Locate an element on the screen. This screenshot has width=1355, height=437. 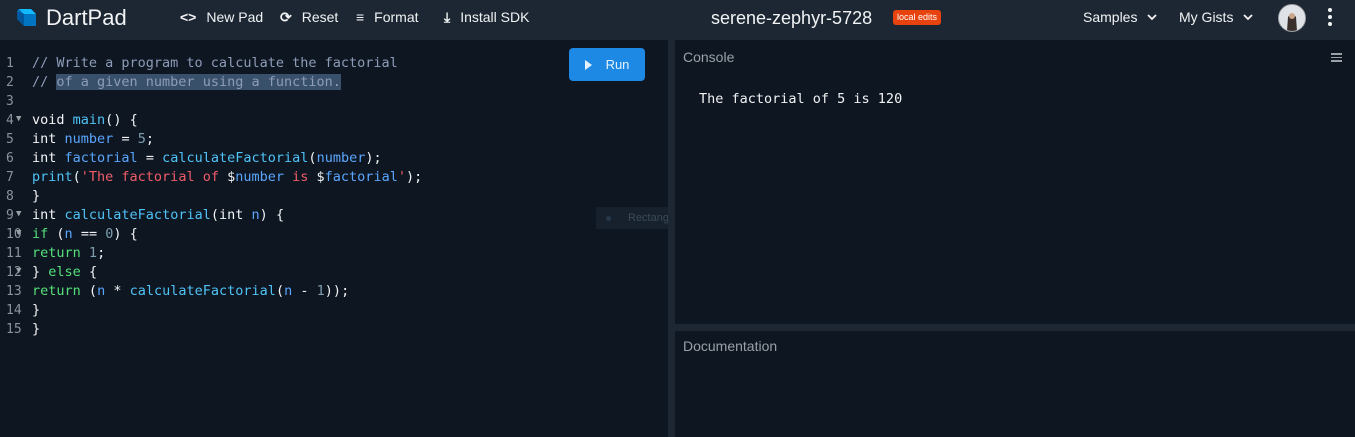
refresh-icon: ⟳ is located at coordinates (286, 17).